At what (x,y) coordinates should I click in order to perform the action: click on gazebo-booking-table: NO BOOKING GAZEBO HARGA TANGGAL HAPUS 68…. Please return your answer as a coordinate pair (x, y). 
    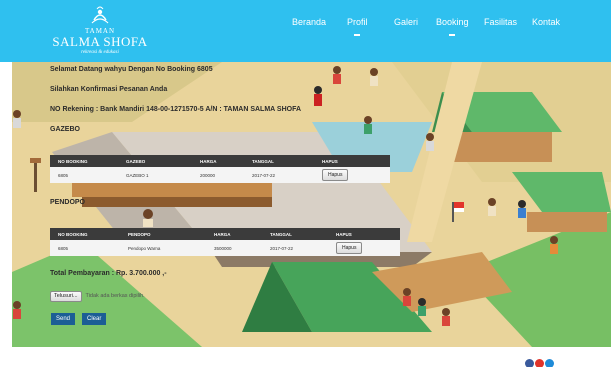
    Looking at the image, I should click on (220, 169).